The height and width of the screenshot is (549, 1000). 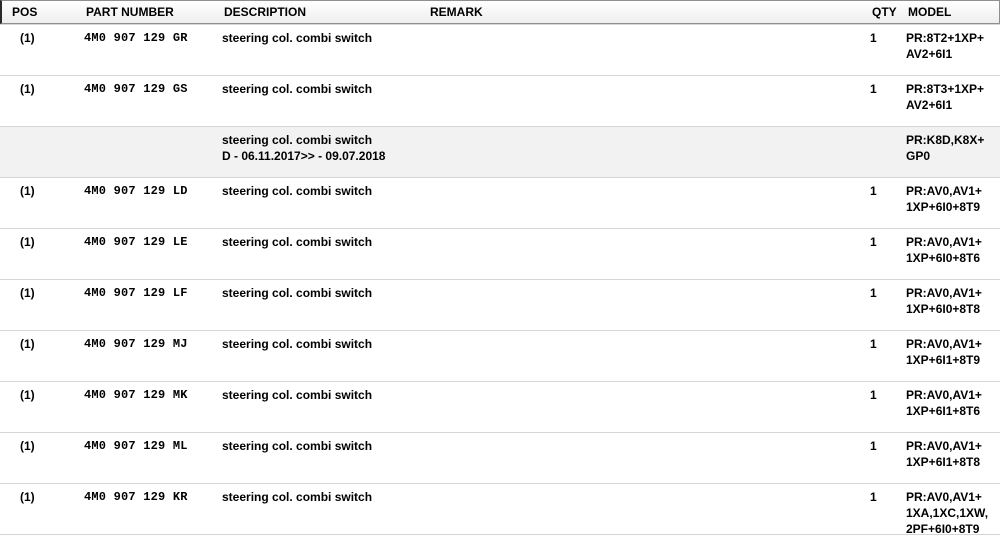 What do you see at coordinates (945, 38) in the screenshot?
I see `cell-model-line: PR:8T2+1XP+` at bounding box center [945, 38].